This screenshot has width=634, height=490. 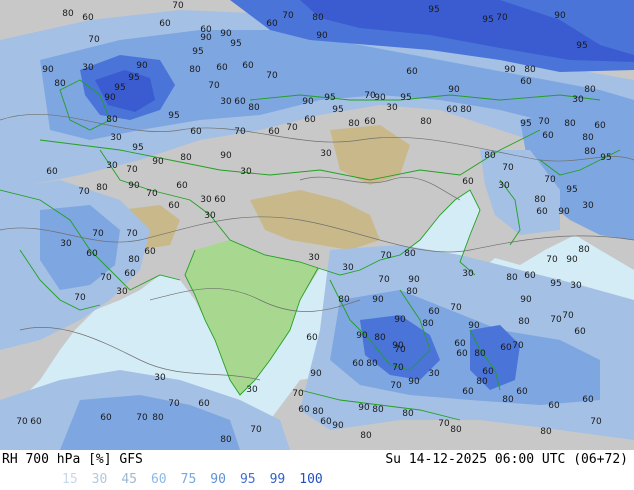 I want to click on legend-item: 30, so click(x=99, y=479).